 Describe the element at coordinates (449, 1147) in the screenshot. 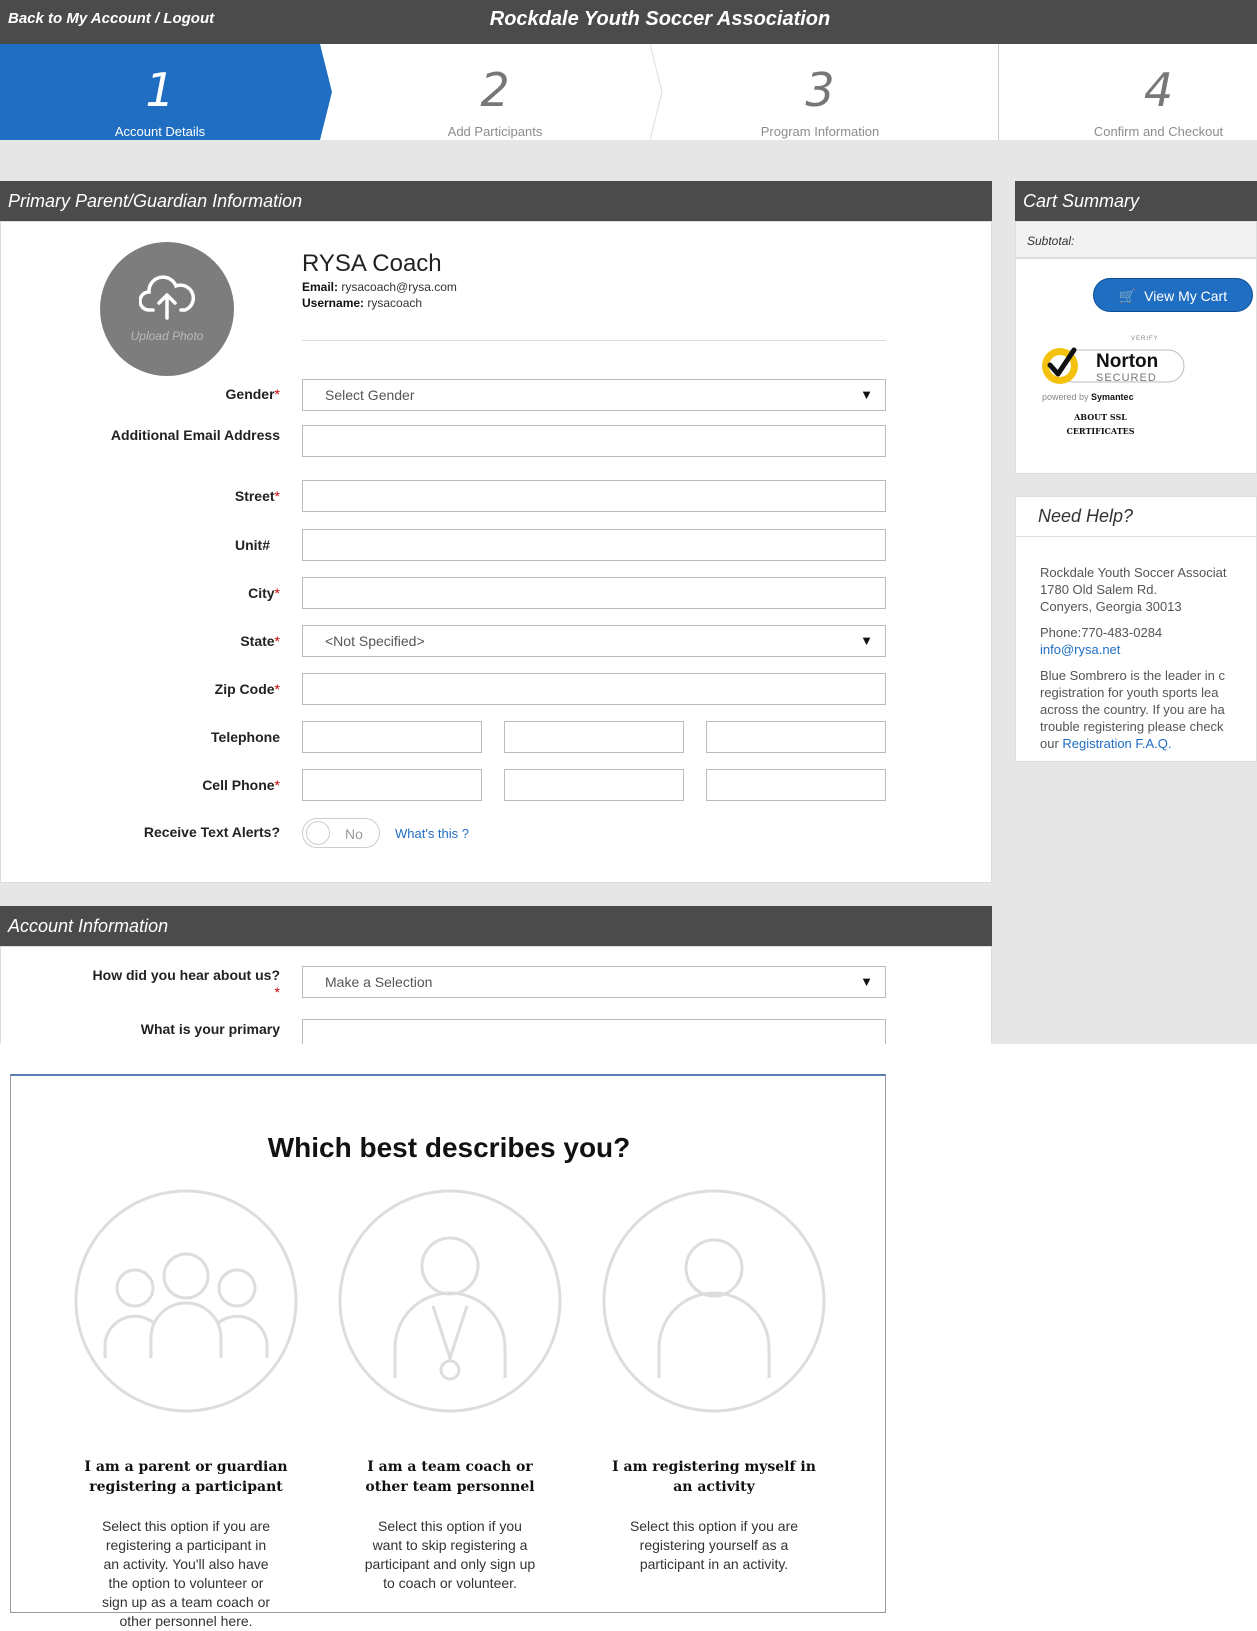

I see `dialog-question: Which best describes you?` at that location.